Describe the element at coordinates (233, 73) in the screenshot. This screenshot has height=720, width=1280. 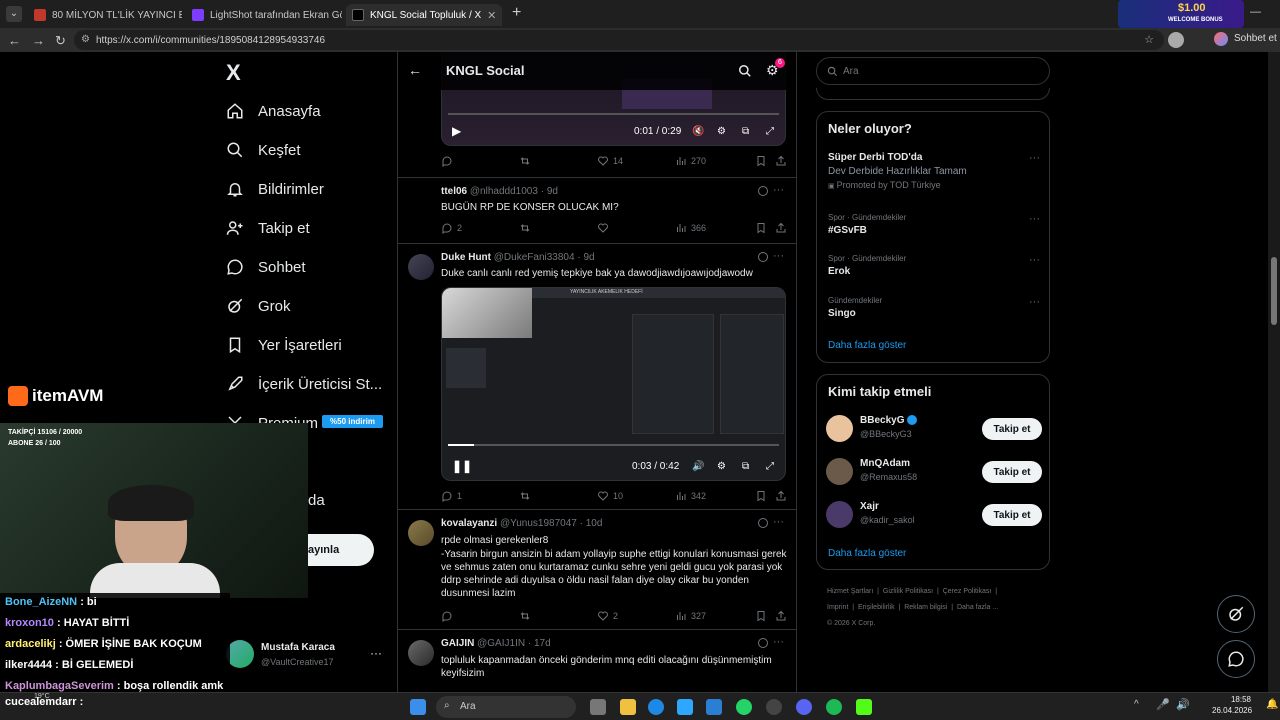
I see `x-logo: X` at that location.